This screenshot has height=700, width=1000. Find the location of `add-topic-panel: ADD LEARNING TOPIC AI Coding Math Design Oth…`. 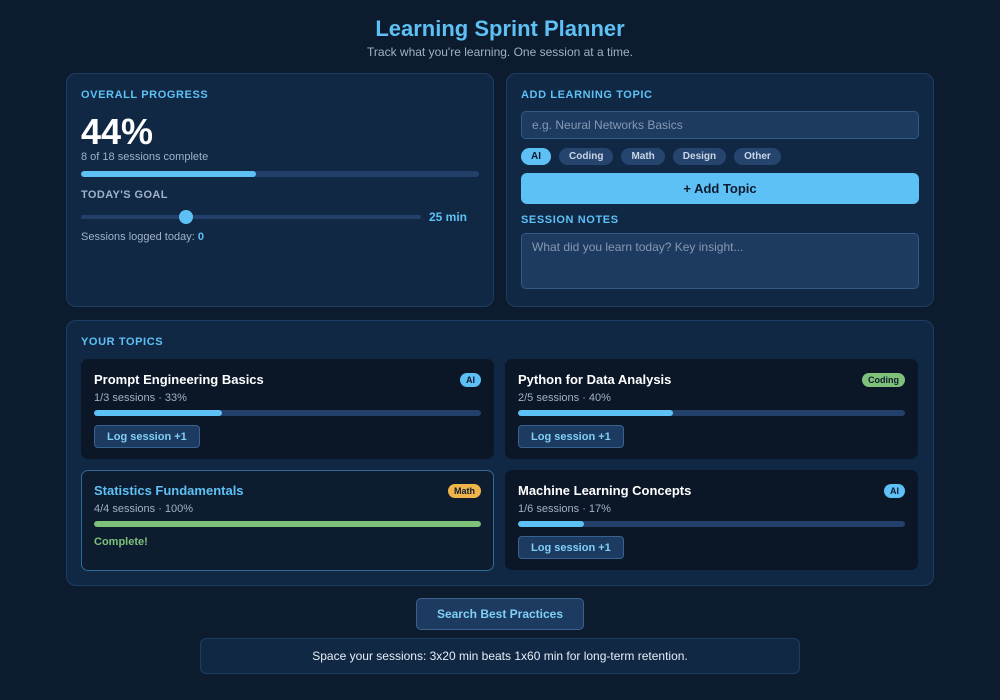

add-topic-panel: ADD LEARNING TOPIC AI Coding Math Design Oth… is located at coordinates (720, 190).